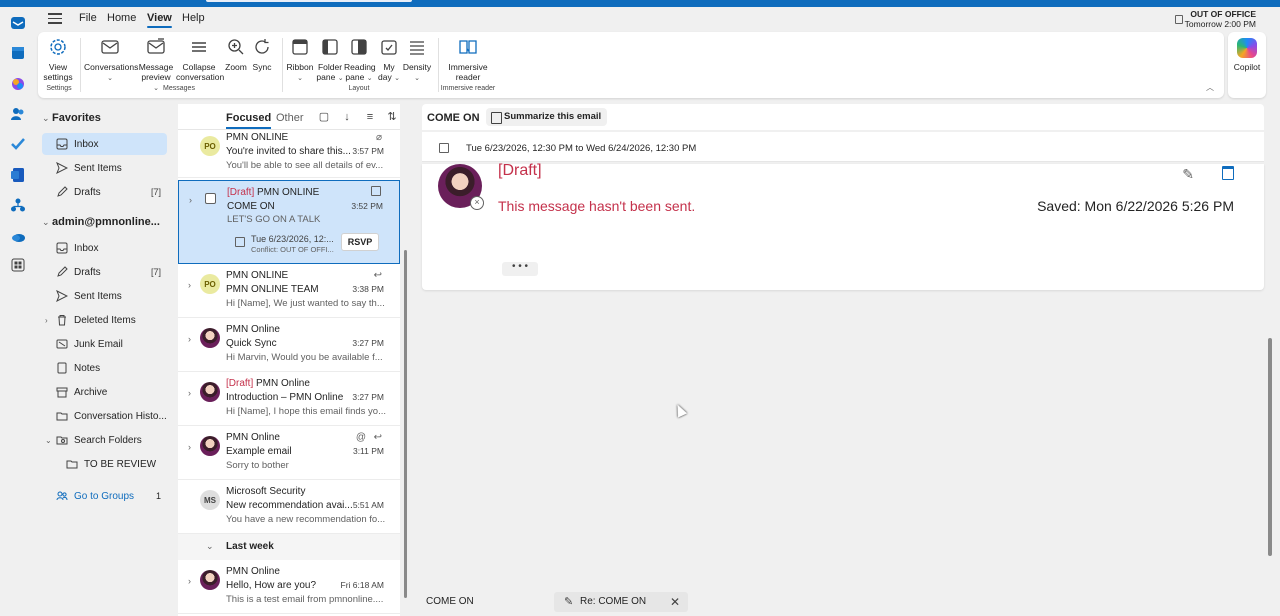 This screenshot has width=1280, height=616. Describe the element at coordinates (104, 496) in the screenshot. I see `go-to-groups-link: Go to Groups 1` at that location.